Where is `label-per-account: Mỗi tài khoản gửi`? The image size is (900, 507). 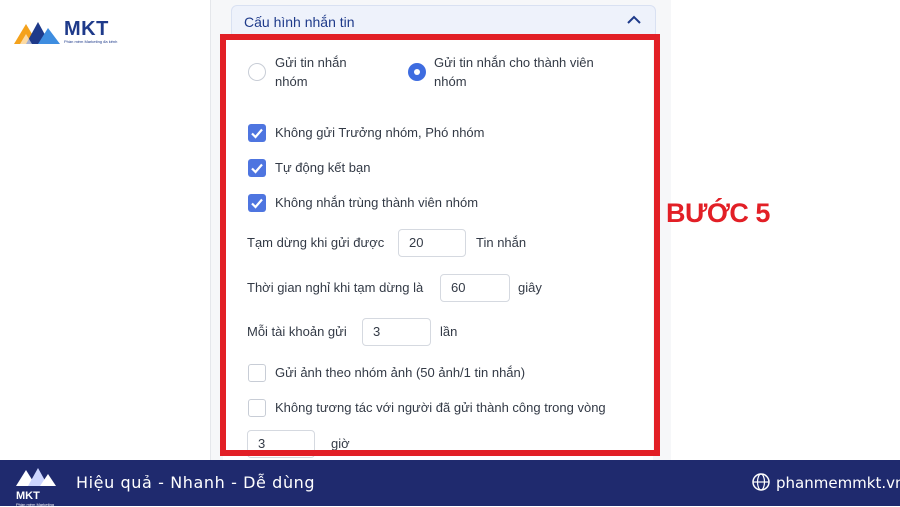 label-per-account: Mỗi tài khoản gửi is located at coordinates (297, 331).